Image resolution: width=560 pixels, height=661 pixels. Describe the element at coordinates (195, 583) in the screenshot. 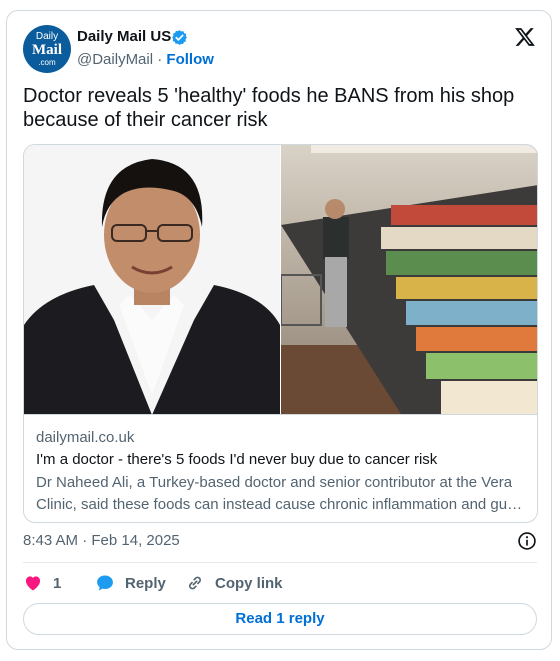

I see `link-icon` at that location.